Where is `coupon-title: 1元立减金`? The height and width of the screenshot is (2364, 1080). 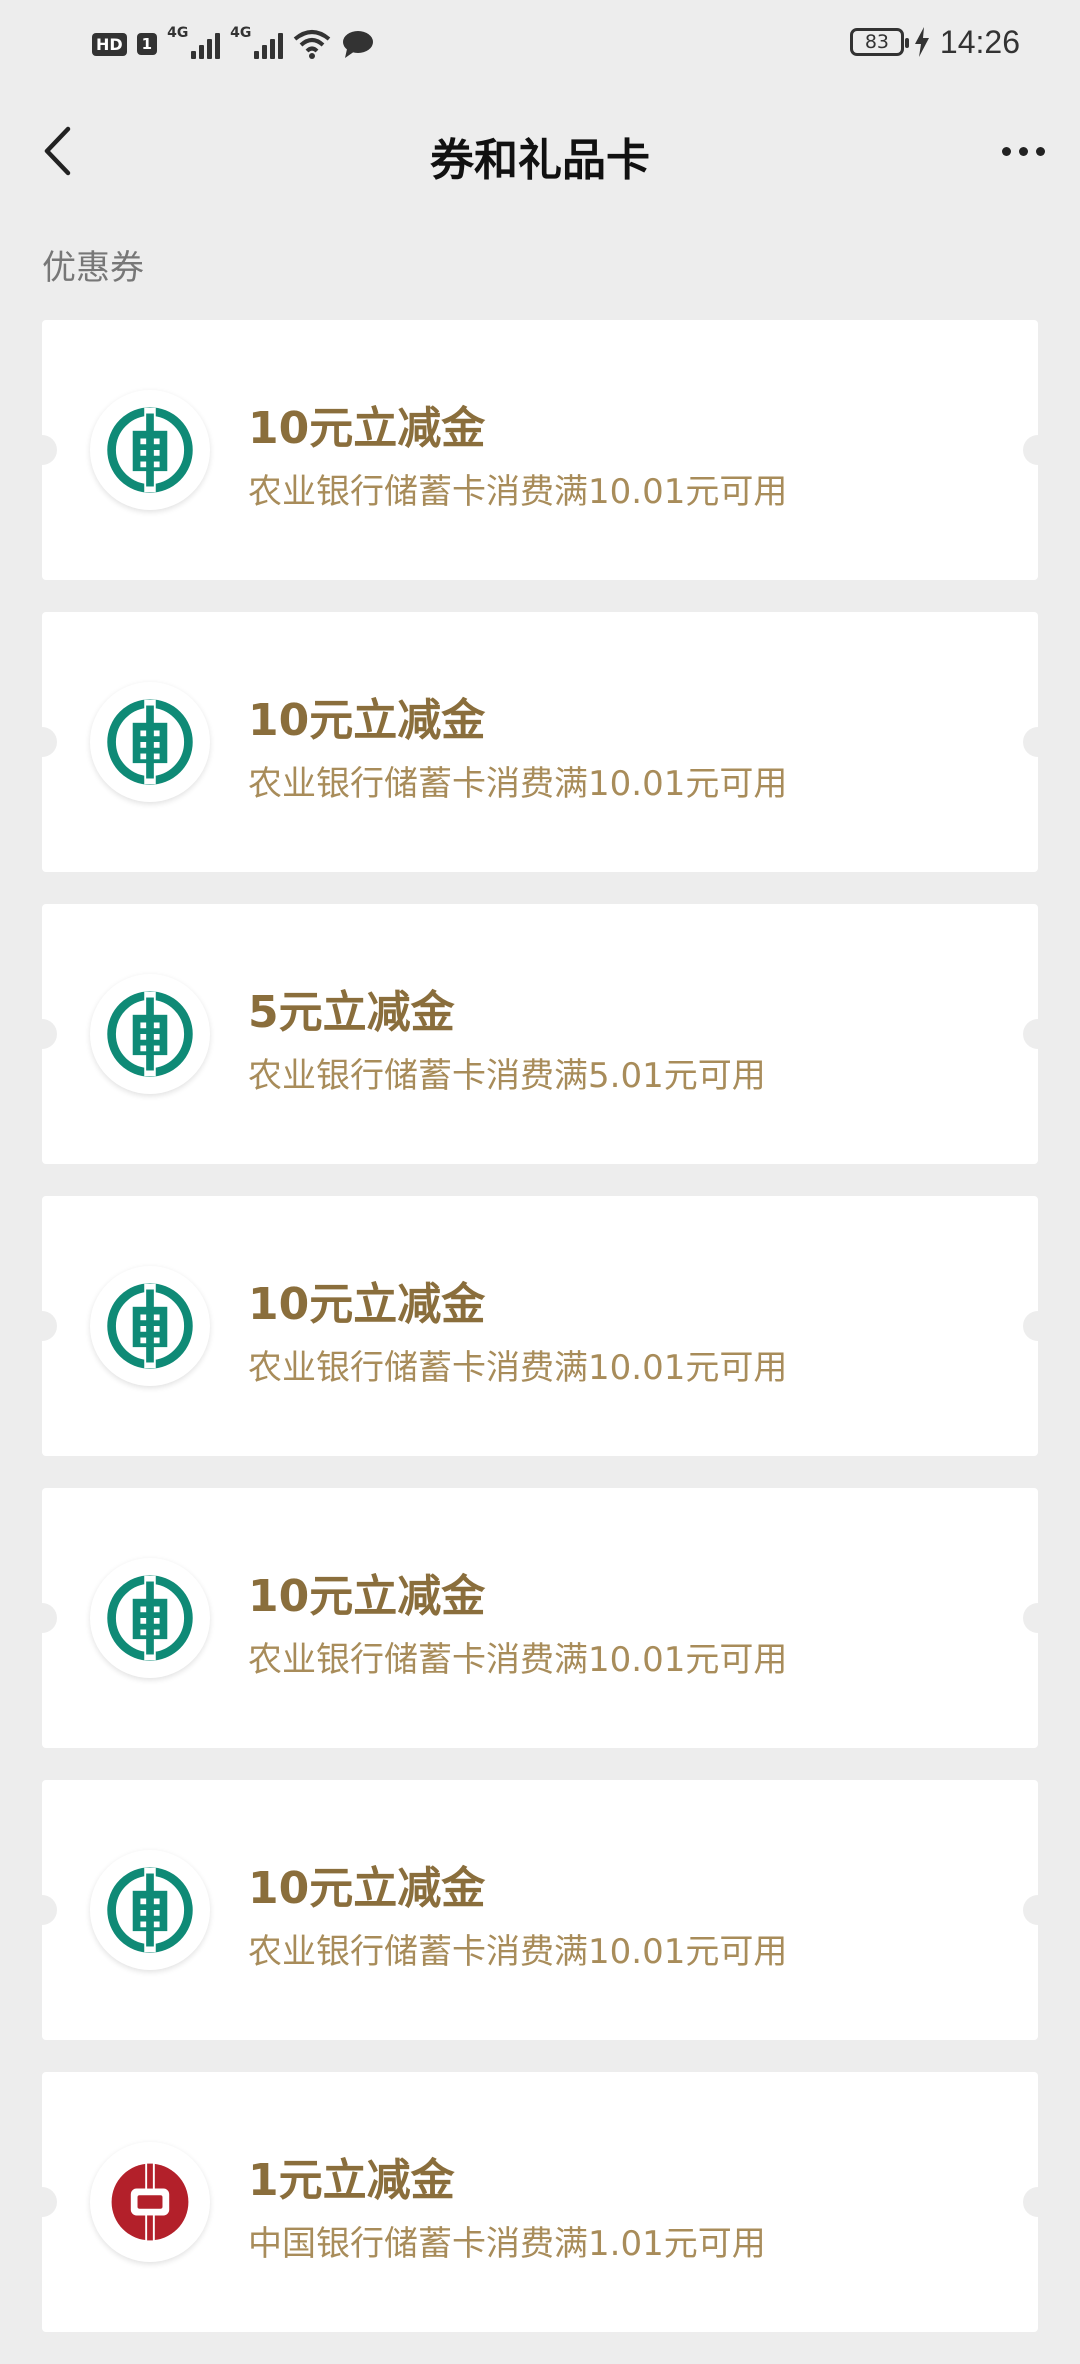
coupon-title: 1元立减金 is located at coordinates (351, 2180).